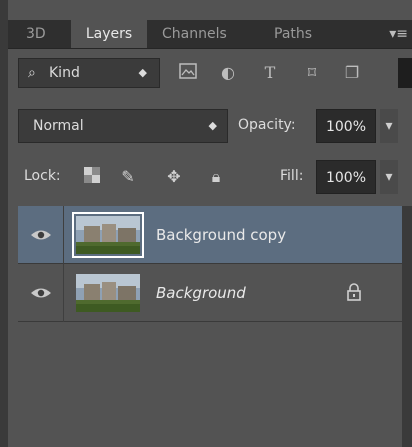 Image resolution: width=412 pixels, height=447 pixels. Describe the element at coordinates (58, 126) in the screenshot. I see `blend-mode-value: Normal` at that location.